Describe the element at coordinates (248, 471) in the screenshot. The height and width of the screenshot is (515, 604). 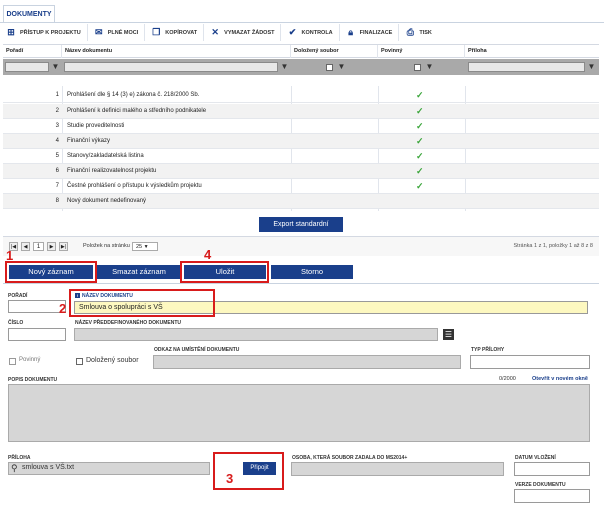
I see `highlight-box-attach` at that location.